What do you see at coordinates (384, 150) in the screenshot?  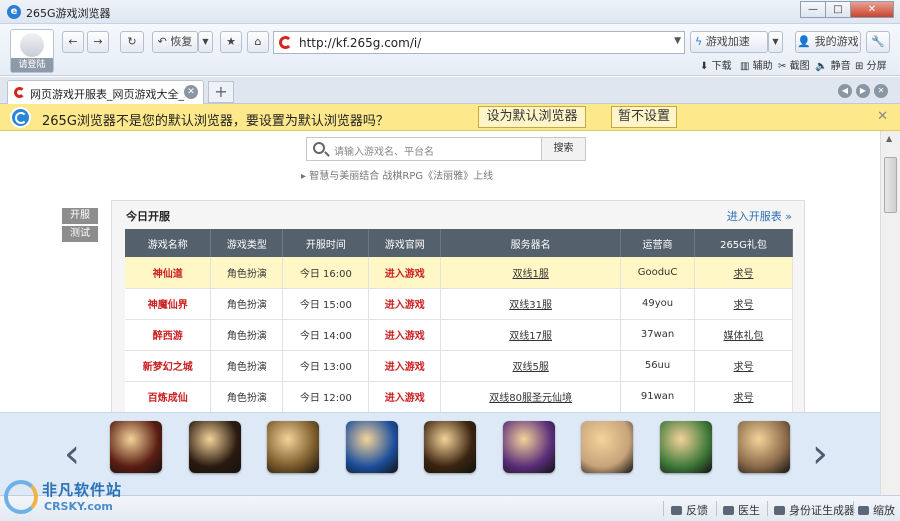 I see `search-input: 请输入游戏名、平台名` at bounding box center [384, 150].